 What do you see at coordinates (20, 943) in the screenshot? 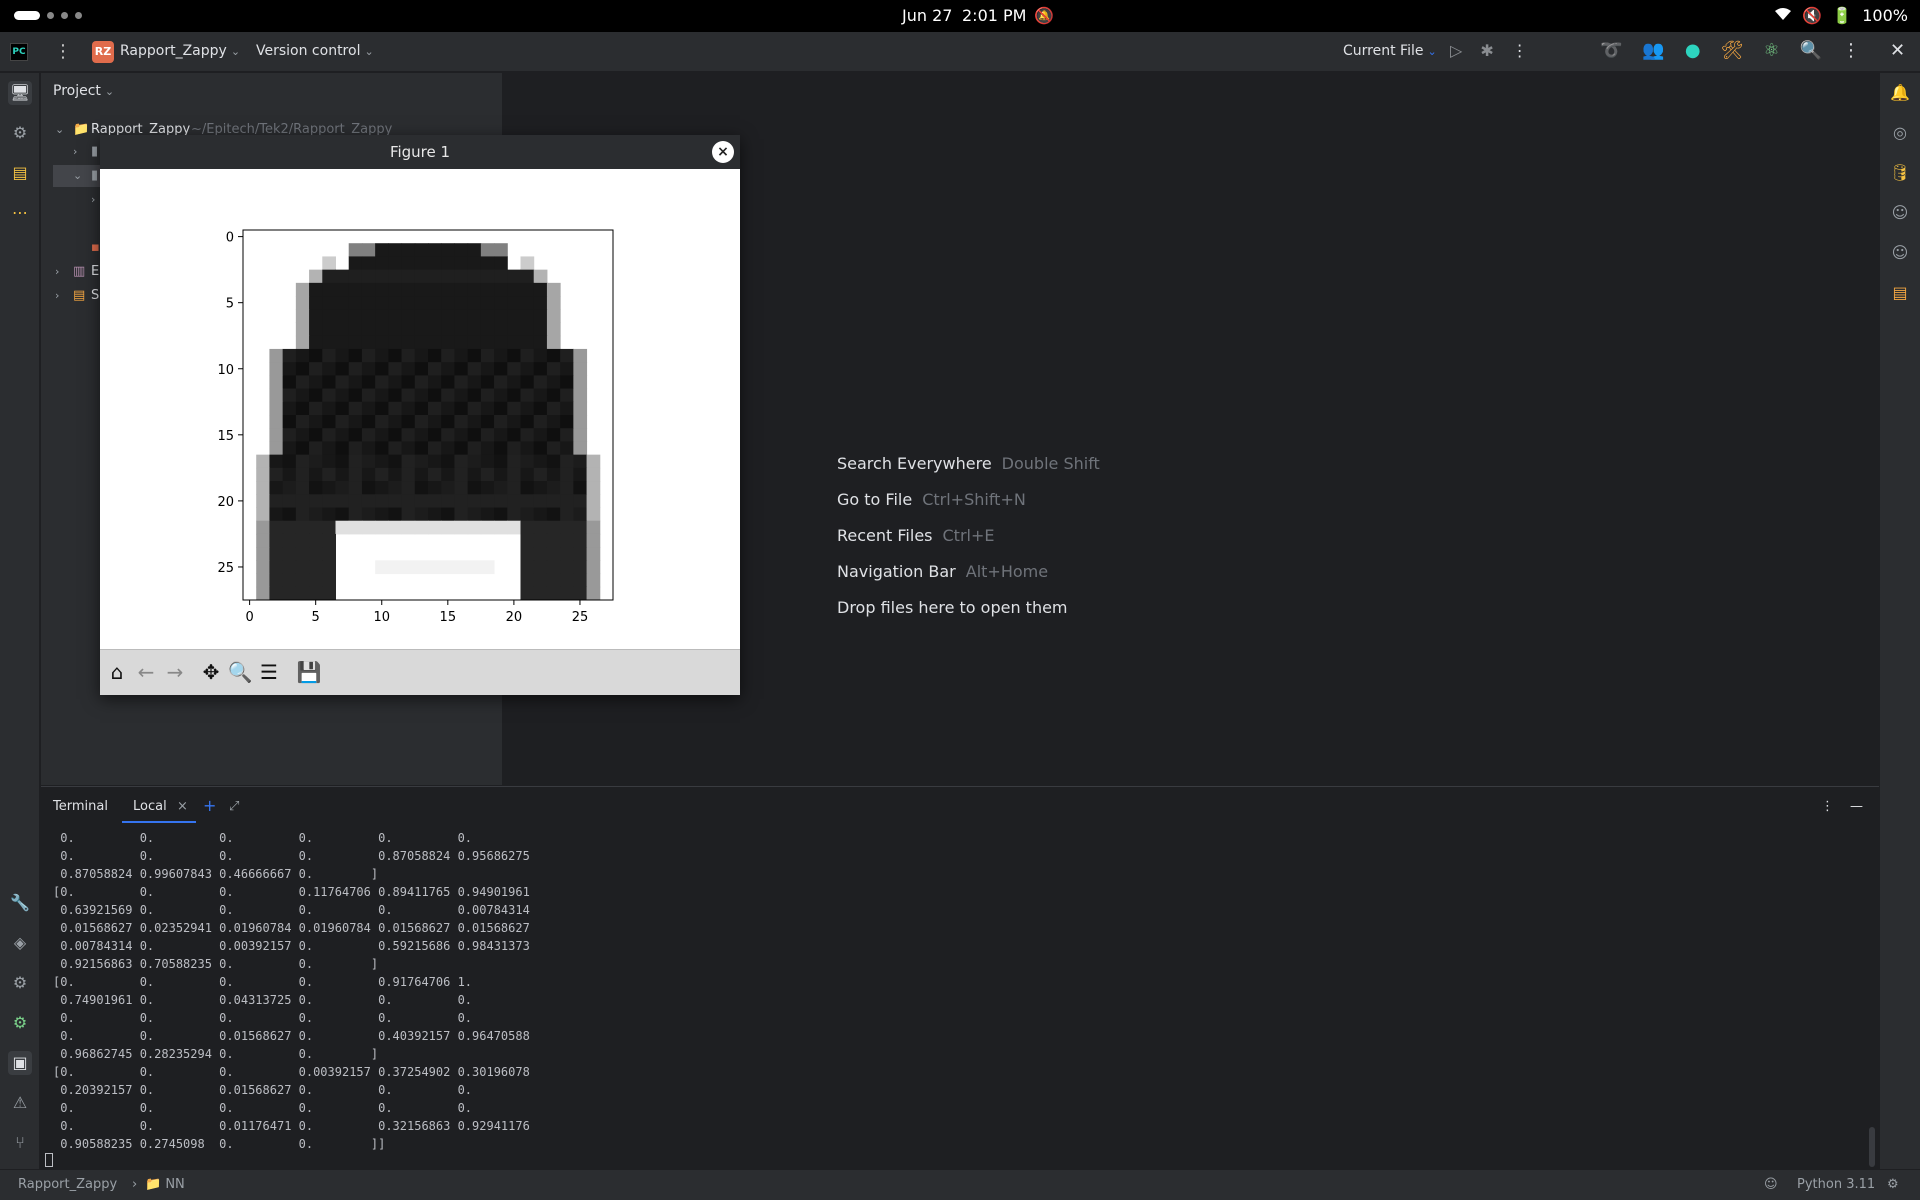
I see `python-packages-icon: ◈` at bounding box center [20, 943].